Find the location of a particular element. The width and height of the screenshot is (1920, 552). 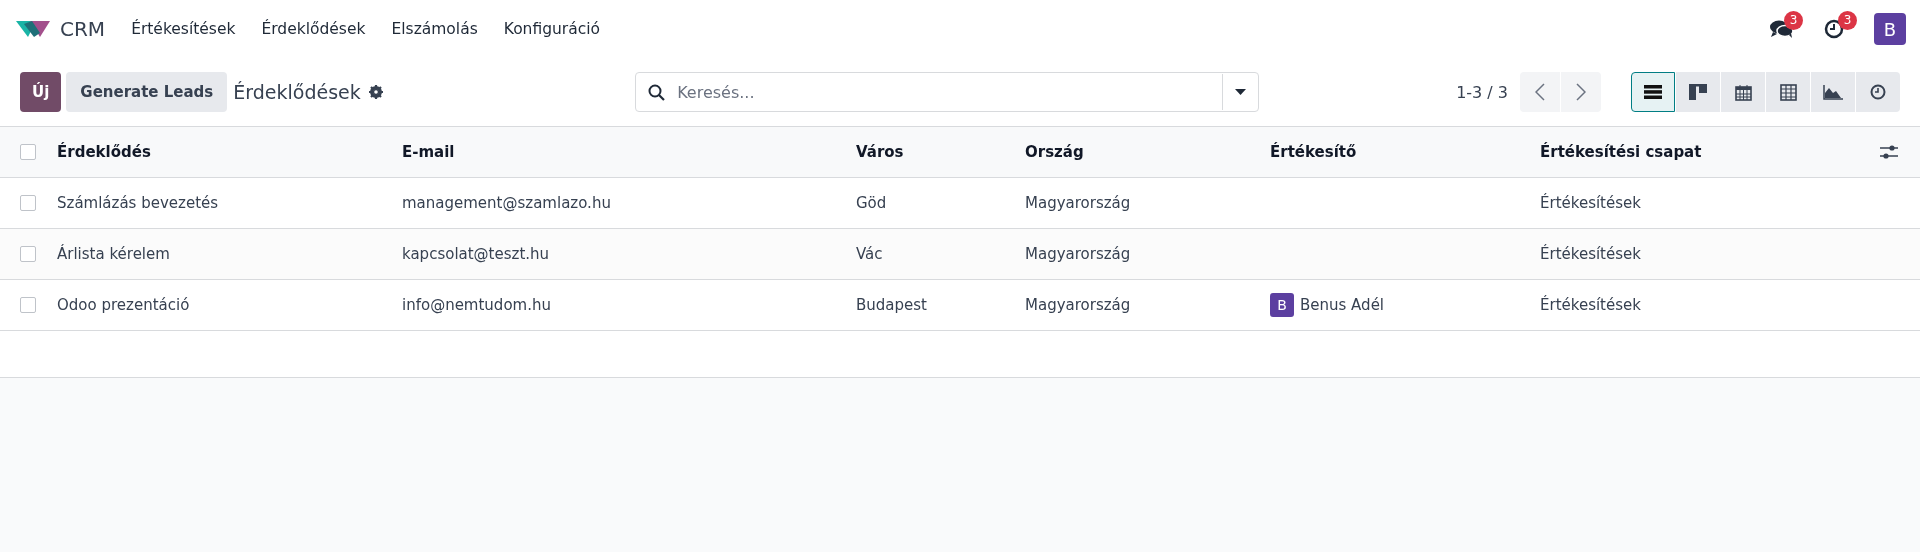

table-cell: Budapest is located at coordinates (891, 305).